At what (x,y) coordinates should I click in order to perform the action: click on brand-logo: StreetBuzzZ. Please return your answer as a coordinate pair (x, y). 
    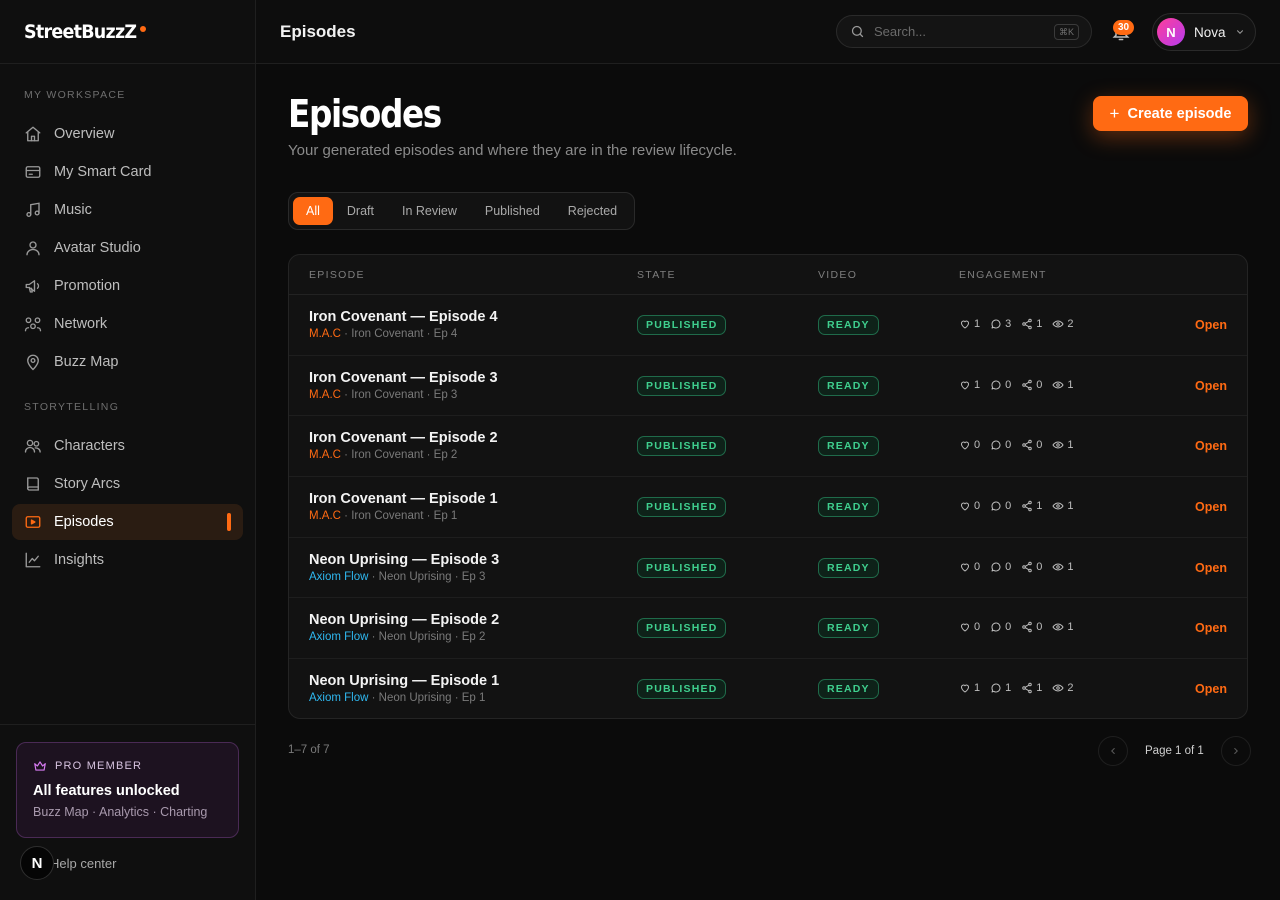
    Looking at the image, I should click on (80, 32).